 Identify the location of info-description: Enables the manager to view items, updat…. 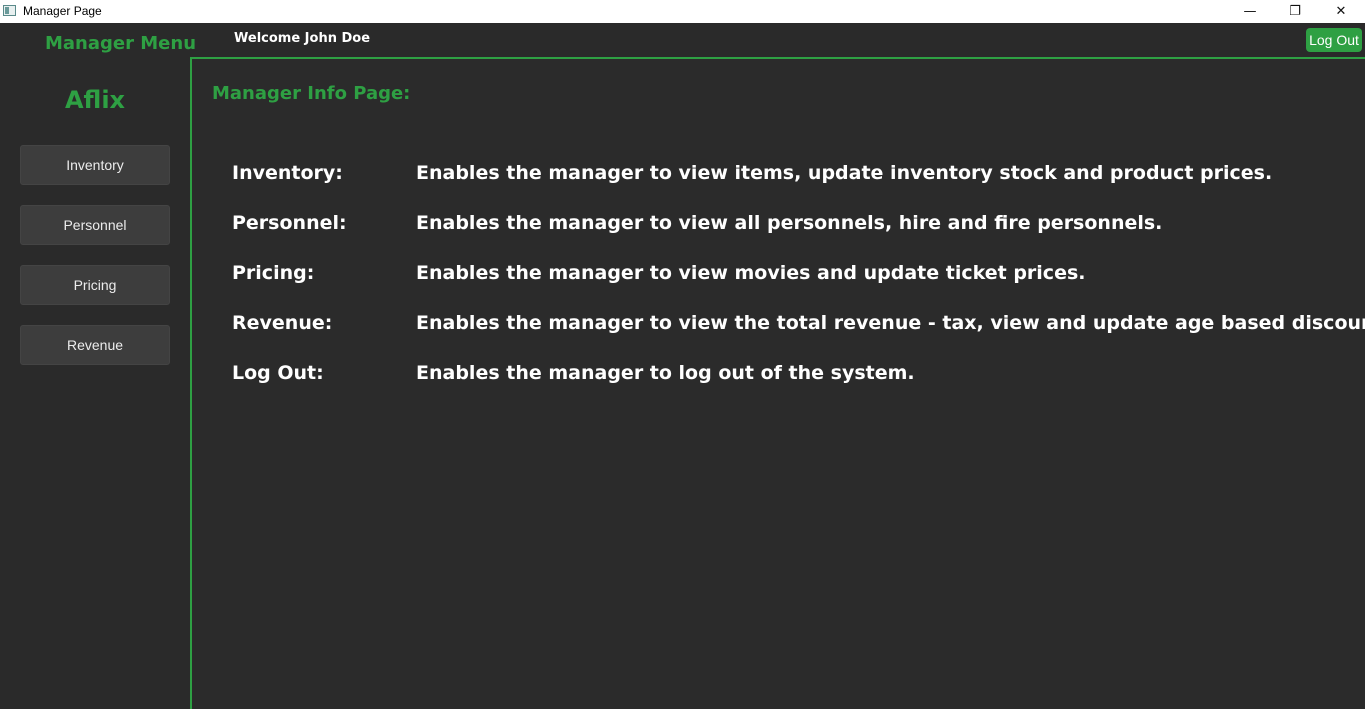
(844, 173).